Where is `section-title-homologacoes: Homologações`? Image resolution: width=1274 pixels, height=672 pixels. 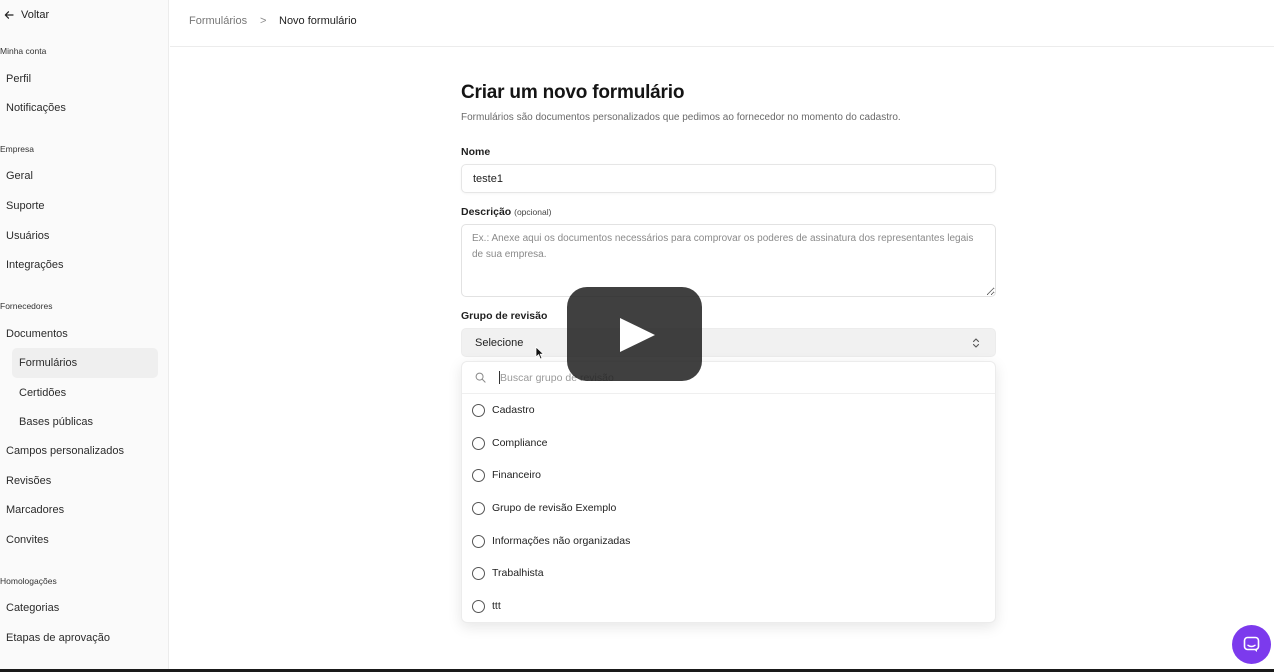
section-title-homologacoes: Homologações is located at coordinates (28, 581).